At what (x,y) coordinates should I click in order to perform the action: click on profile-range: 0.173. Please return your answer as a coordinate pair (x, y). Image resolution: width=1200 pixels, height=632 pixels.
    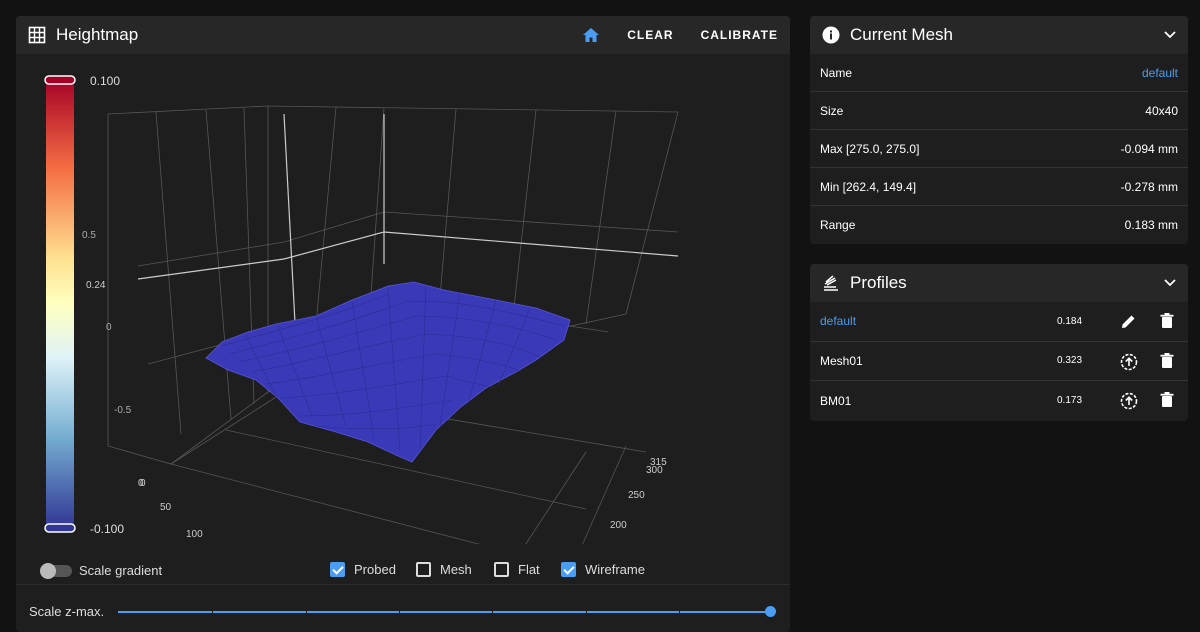
    Looking at the image, I should click on (1070, 401).